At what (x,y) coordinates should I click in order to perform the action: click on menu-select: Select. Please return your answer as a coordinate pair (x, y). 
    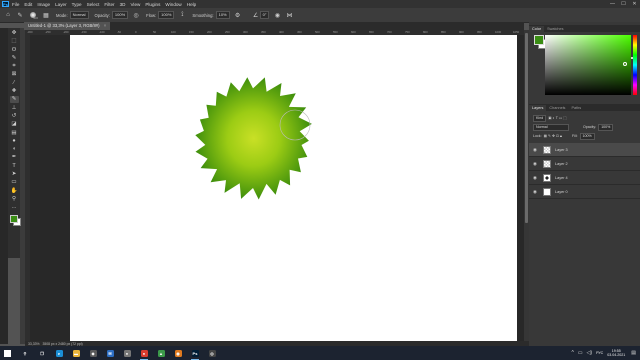
    Looking at the image, I should click on (93, 4).